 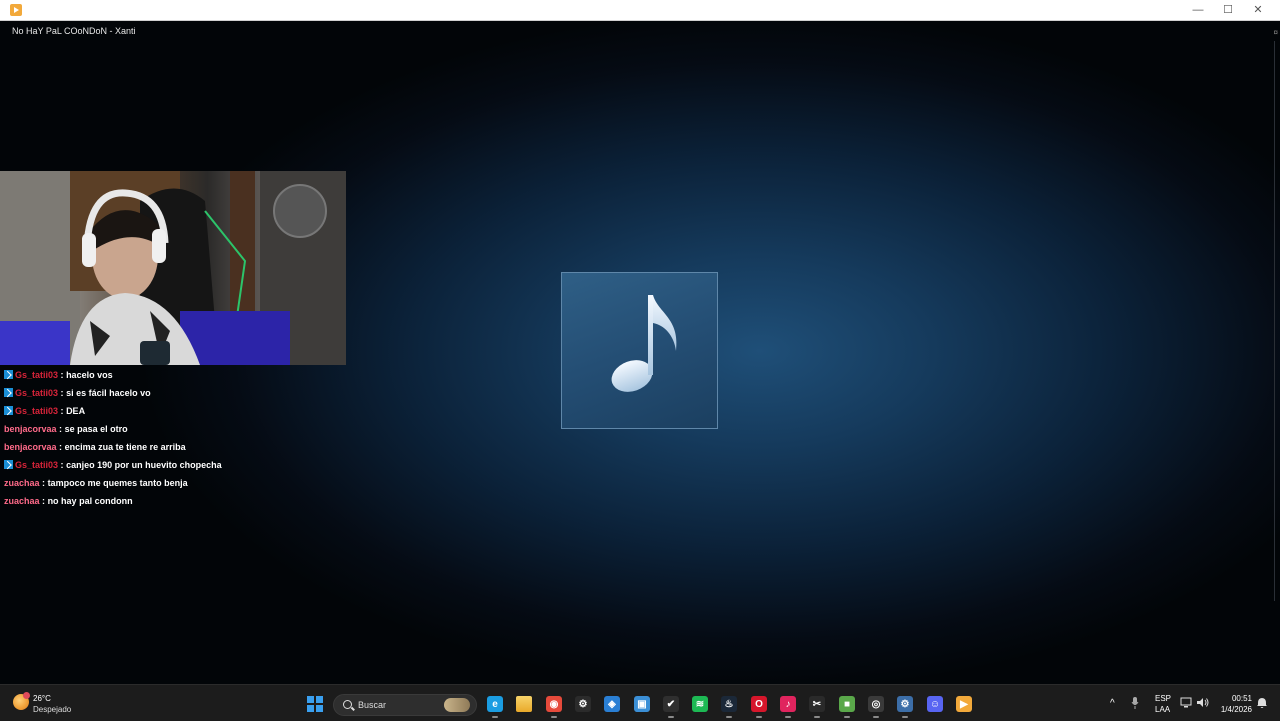 I want to click on scrollbar, so click(x=1274, y=321).